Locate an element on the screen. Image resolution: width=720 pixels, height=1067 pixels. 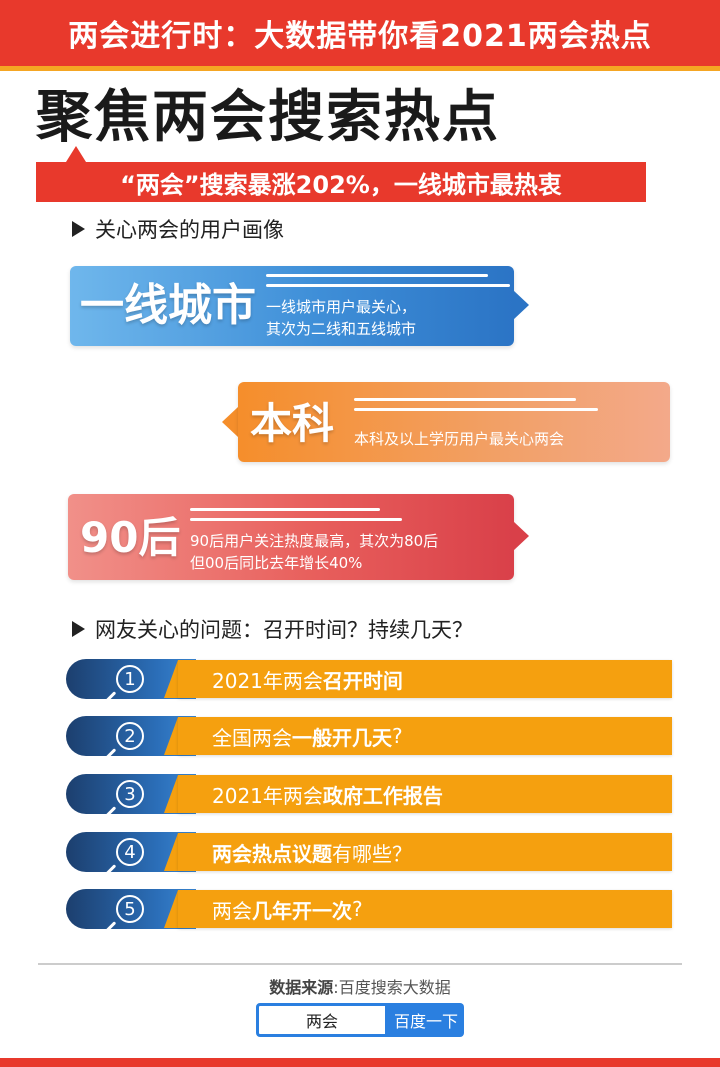
page-title: 聚焦两会搜索热点 is located at coordinates (268, 117).